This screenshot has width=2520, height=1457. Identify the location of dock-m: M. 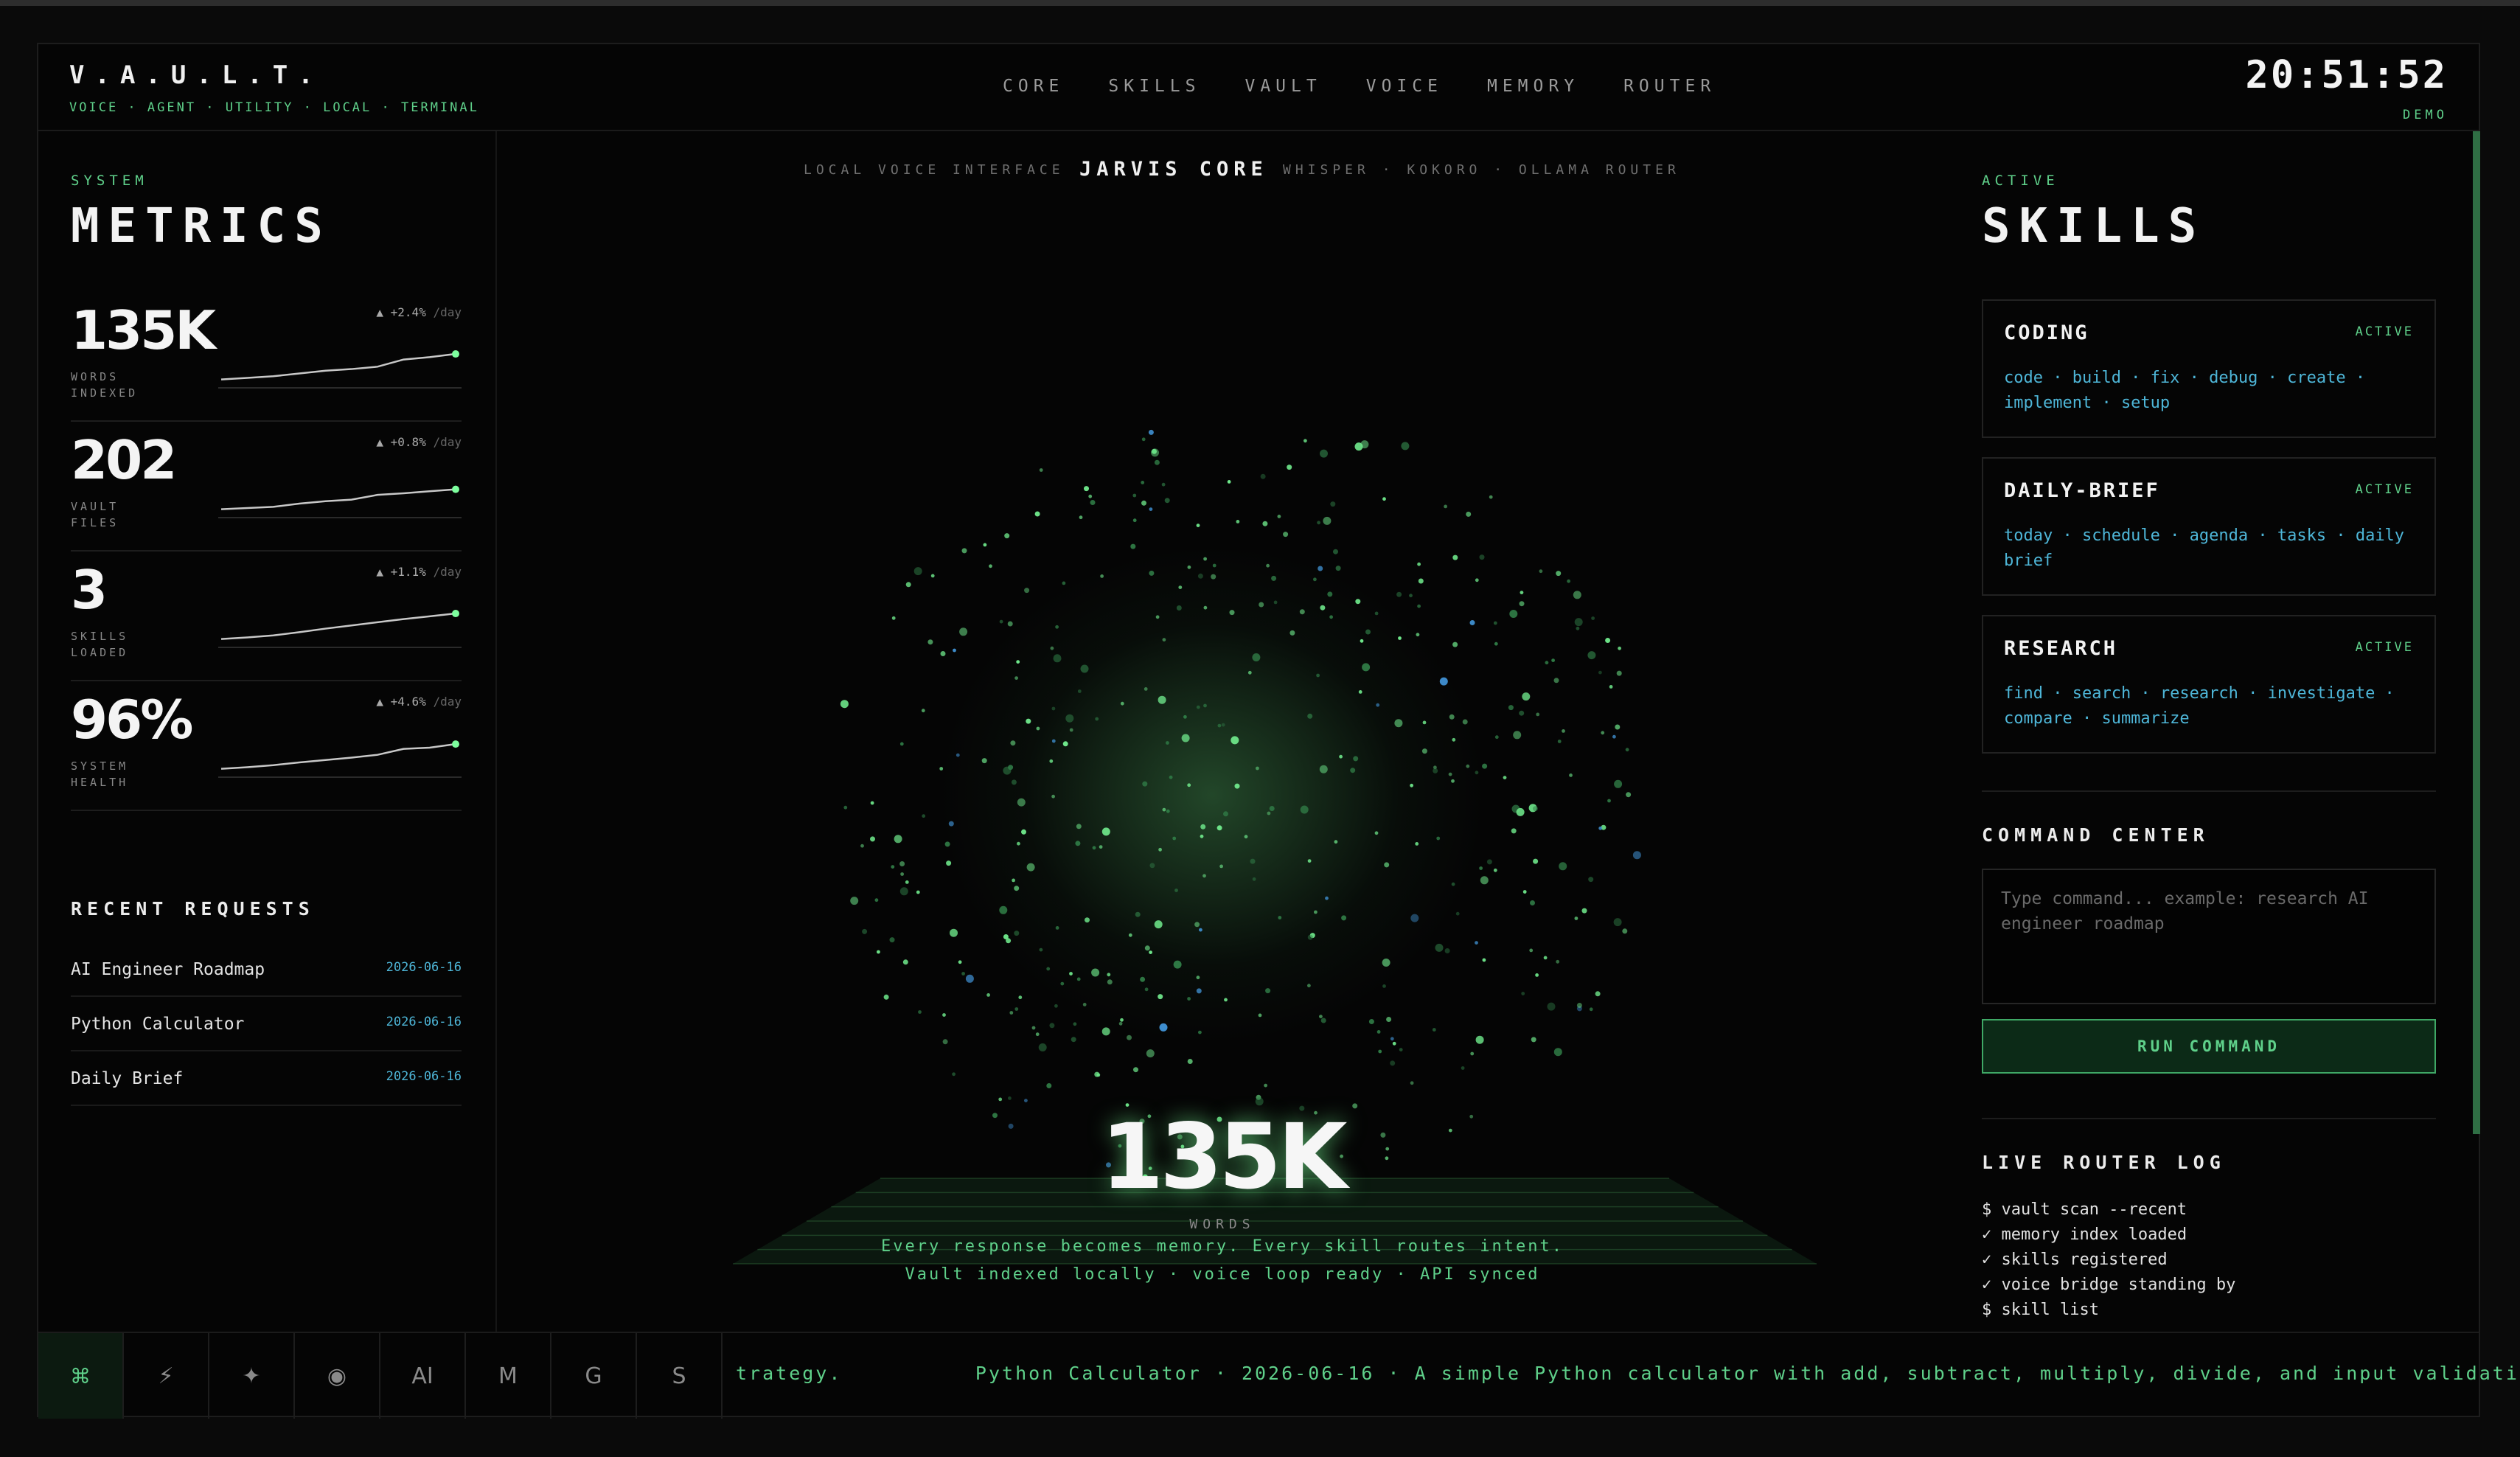
(508, 1376).